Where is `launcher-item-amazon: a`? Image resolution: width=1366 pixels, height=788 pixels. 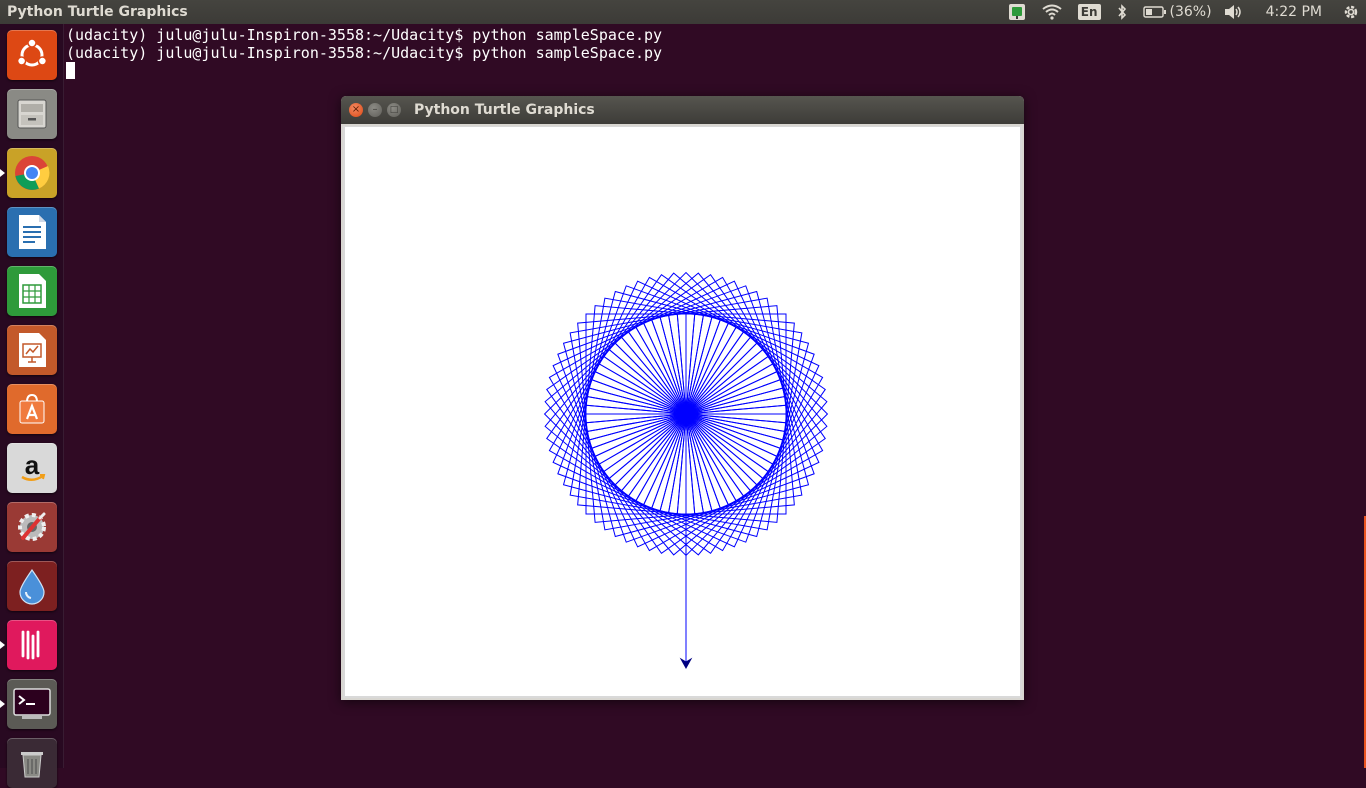 launcher-item-amazon: a is located at coordinates (32, 468).